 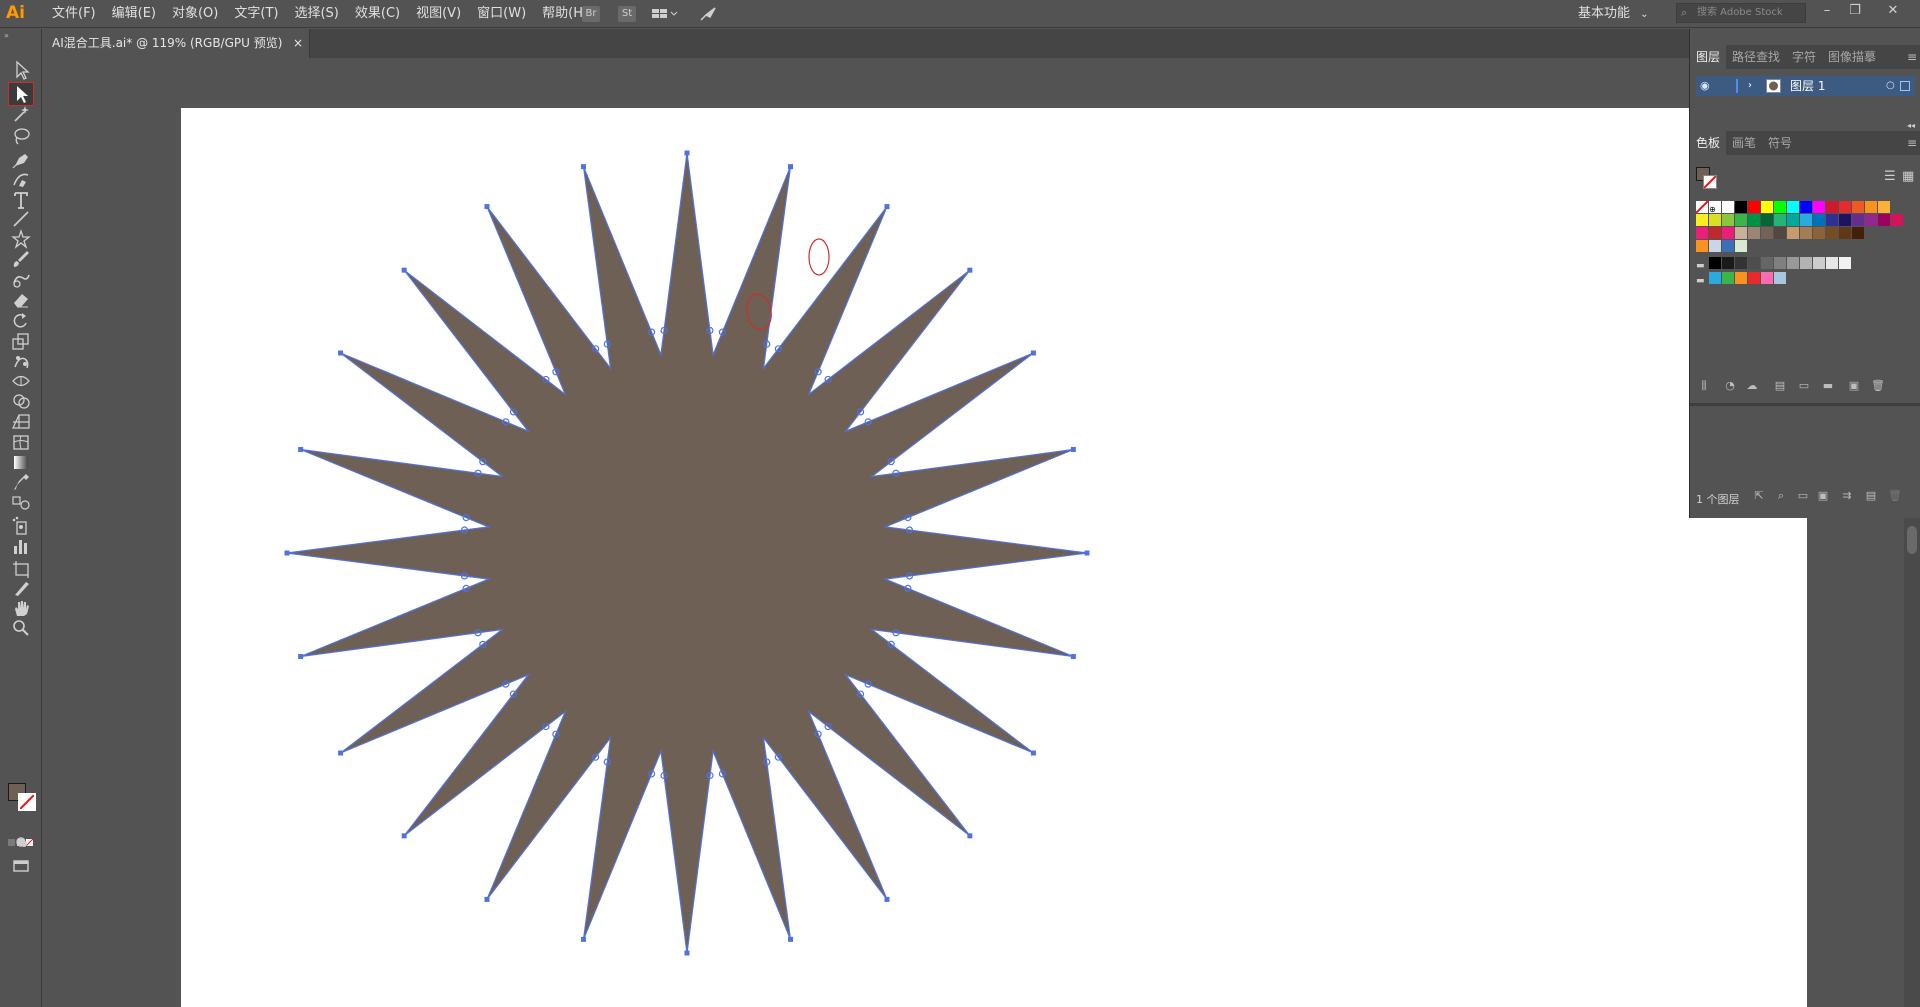 What do you see at coordinates (627, 14) in the screenshot?
I see `stock-button: St` at bounding box center [627, 14].